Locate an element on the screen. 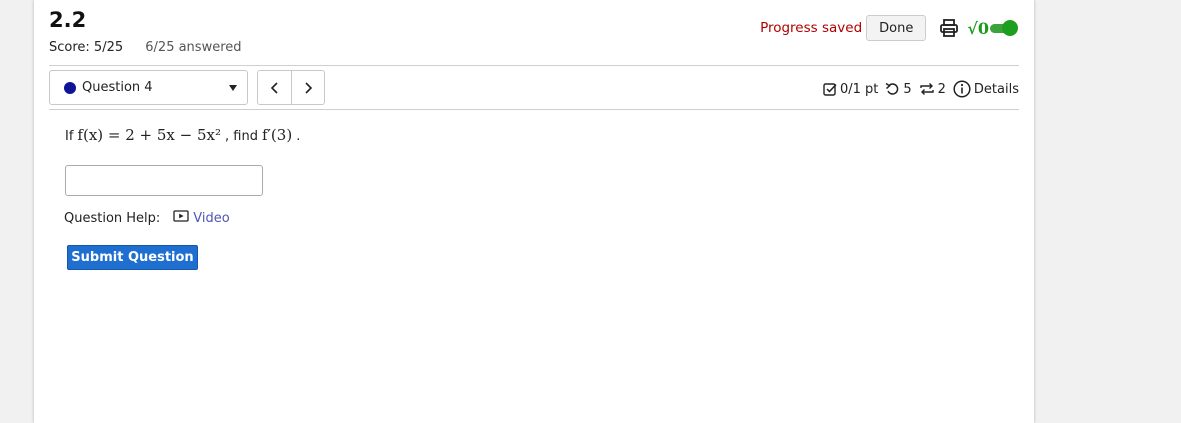  video-link: Video is located at coordinates (211, 218).